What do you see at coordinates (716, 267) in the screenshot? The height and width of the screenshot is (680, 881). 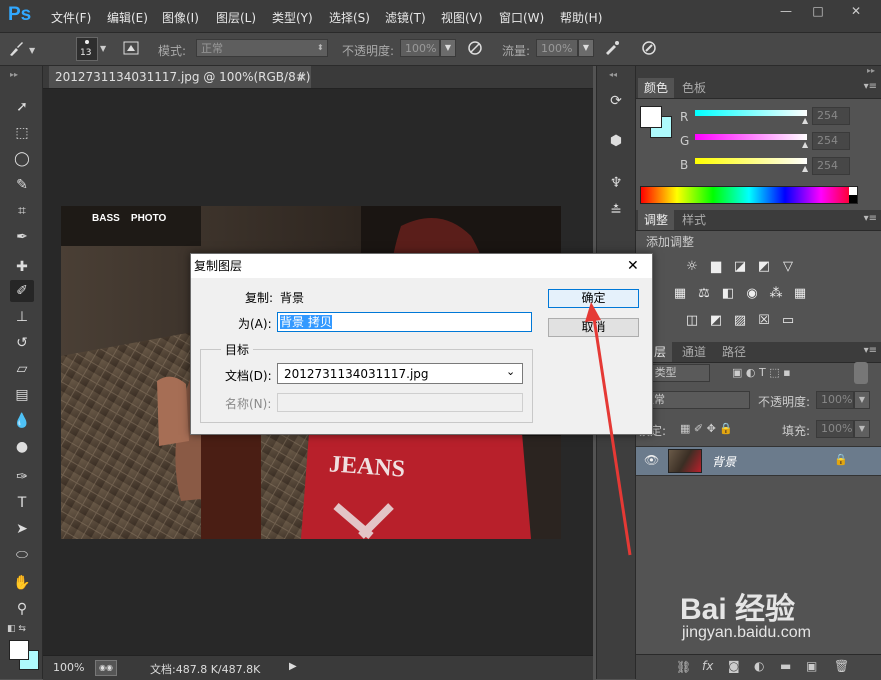 I see `levels-icon: ▆` at bounding box center [716, 267].